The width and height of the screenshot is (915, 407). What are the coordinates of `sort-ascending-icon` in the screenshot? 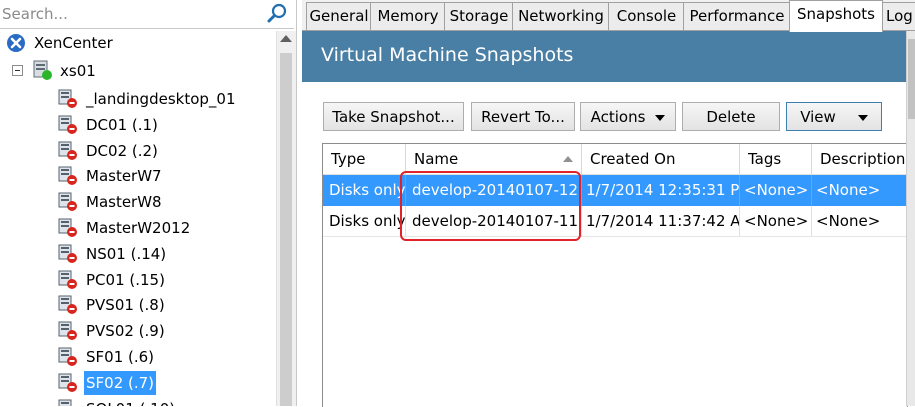 It's located at (568, 159).